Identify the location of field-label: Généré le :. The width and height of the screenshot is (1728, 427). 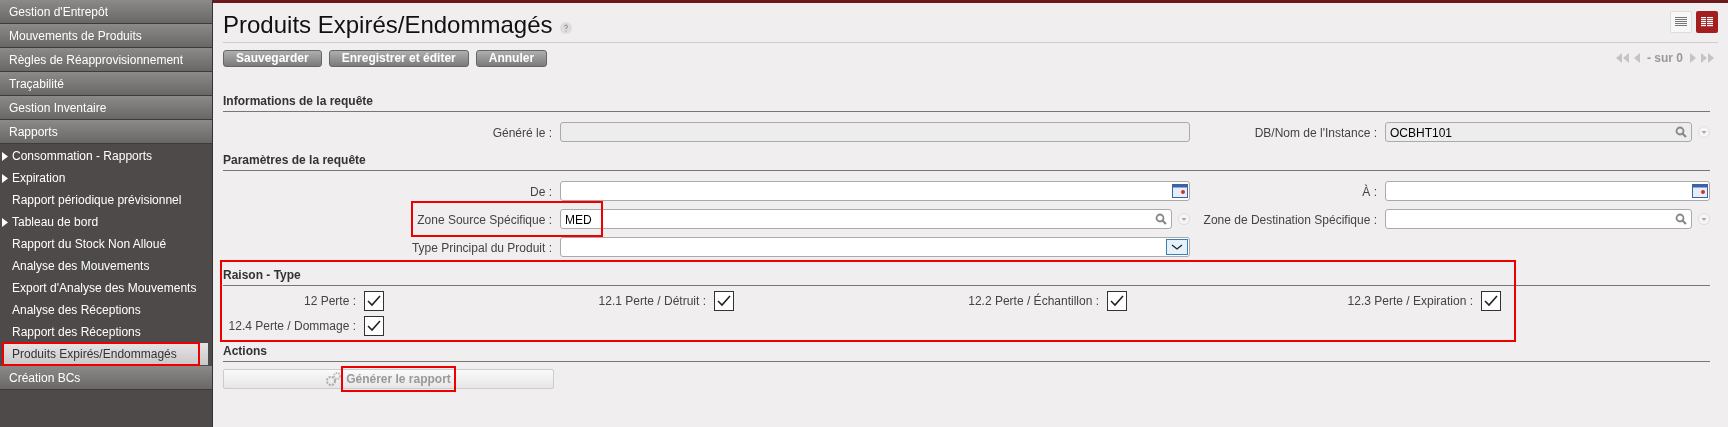
(522, 133).